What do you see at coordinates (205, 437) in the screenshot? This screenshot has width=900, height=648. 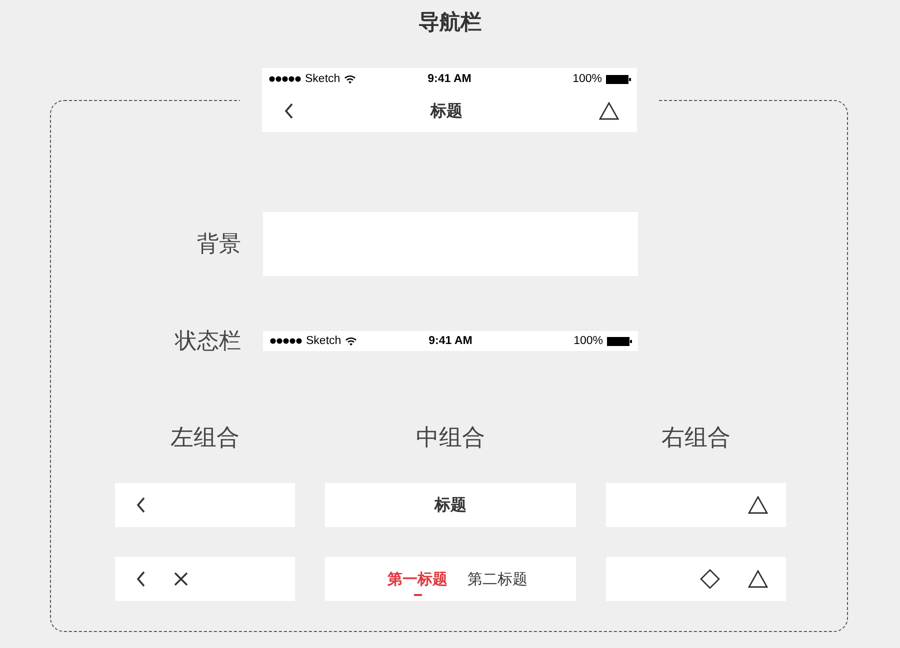 I see `group-heading: 左组合` at bounding box center [205, 437].